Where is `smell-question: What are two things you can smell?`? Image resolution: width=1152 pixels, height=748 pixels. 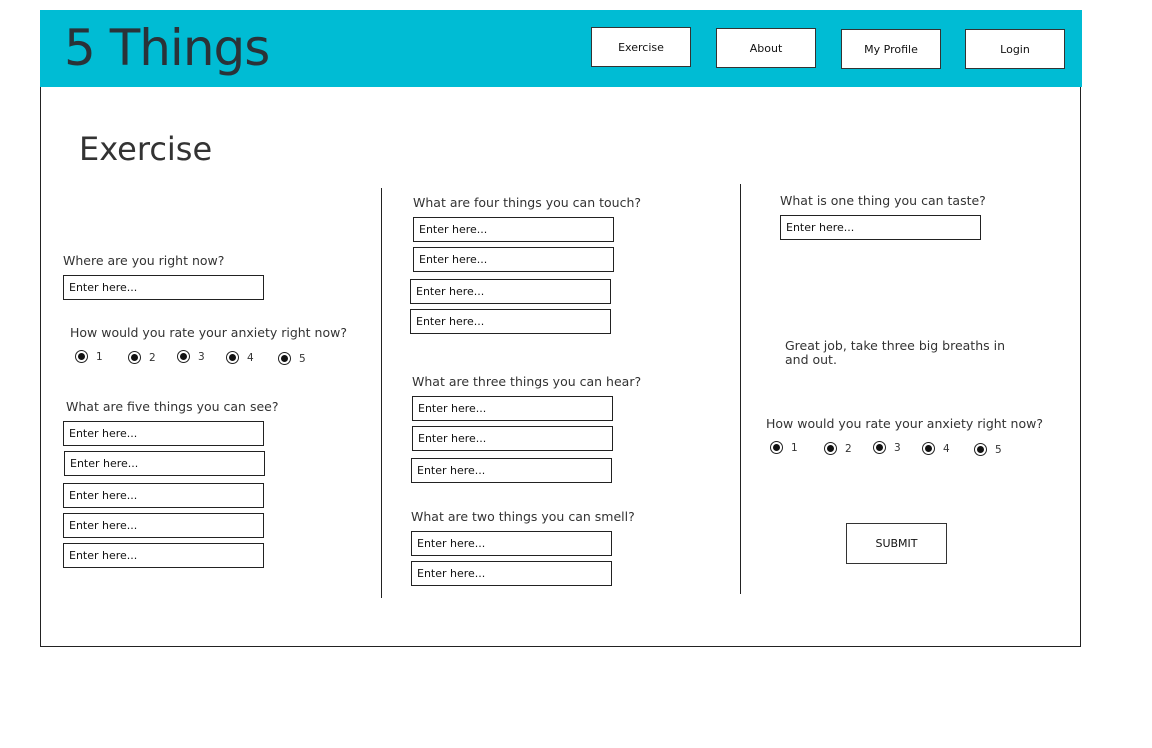
smell-question: What are two things you can smell? is located at coordinates (523, 516).